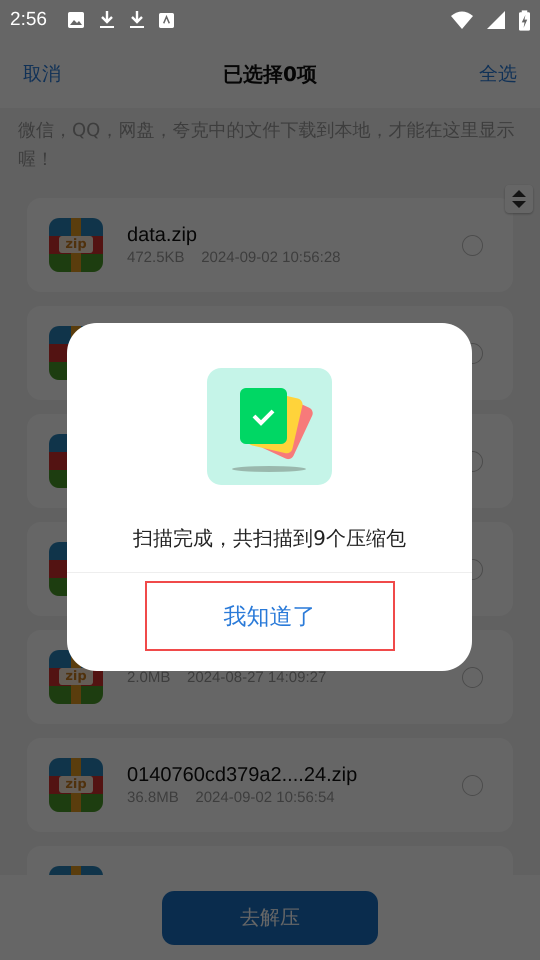 The image size is (540, 960). What do you see at coordinates (269, 538) in the screenshot?
I see `dialog-message: 扫描完成，共扫描到9个压缩包` at bounding box center [269, 538].